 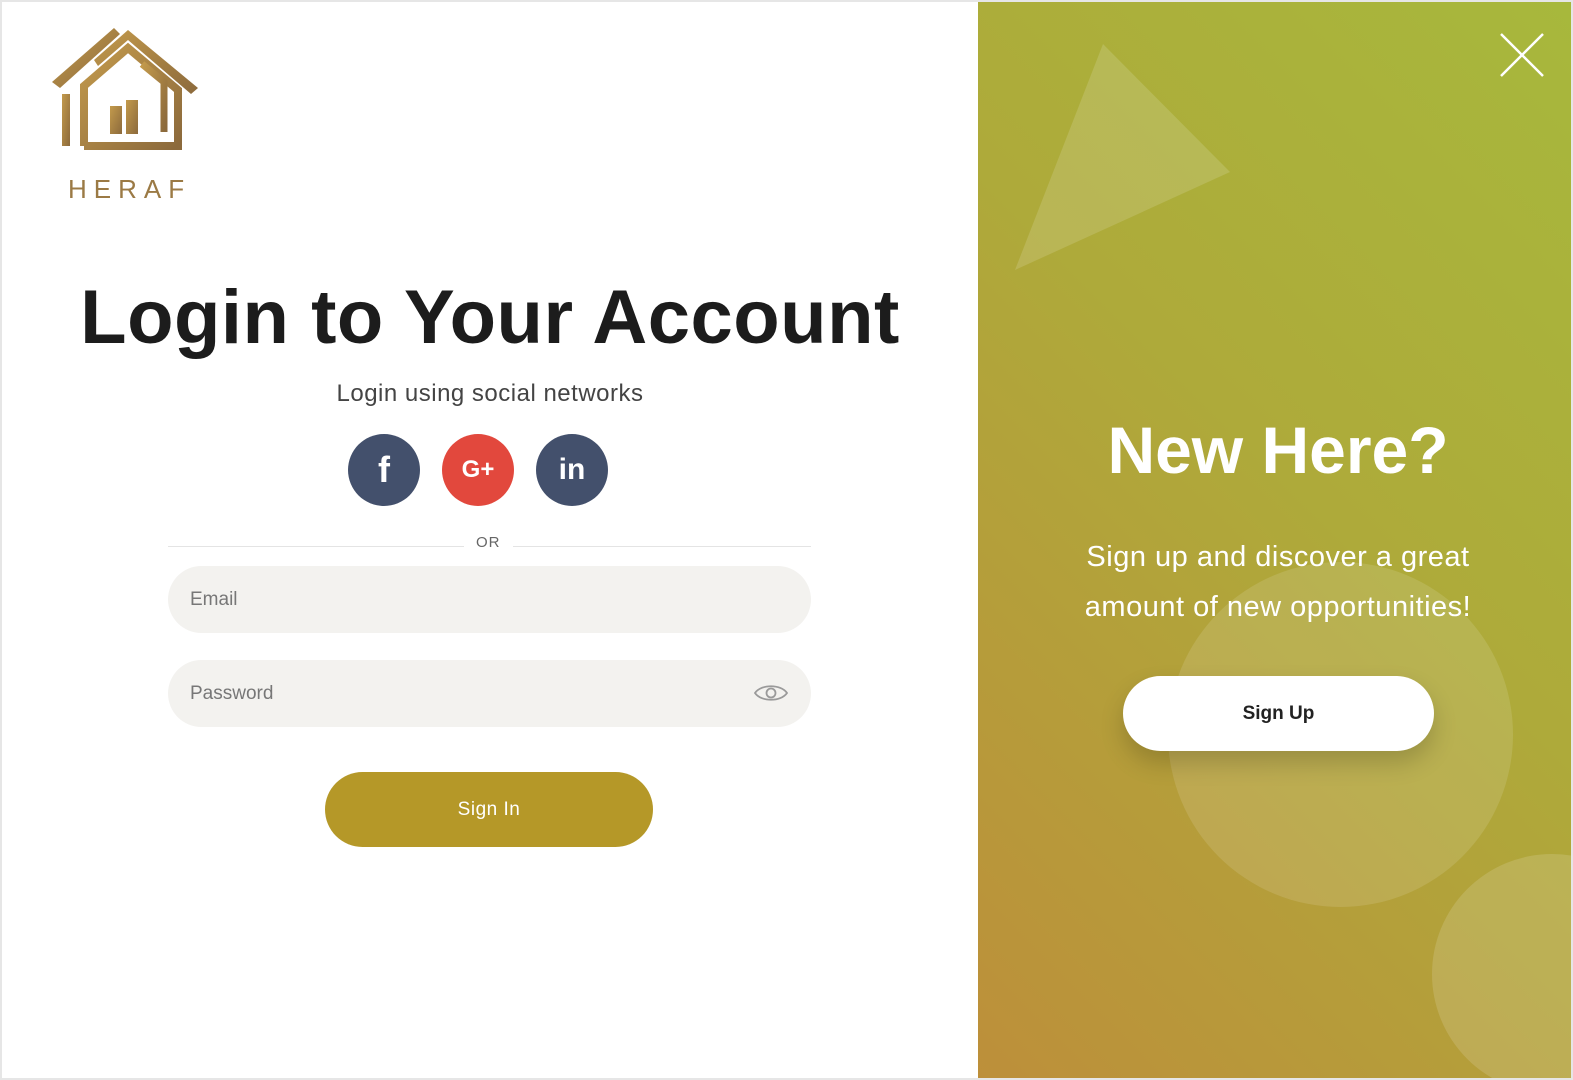 I want to click on linkedin-login-button: in, so click(x=572, y=470).